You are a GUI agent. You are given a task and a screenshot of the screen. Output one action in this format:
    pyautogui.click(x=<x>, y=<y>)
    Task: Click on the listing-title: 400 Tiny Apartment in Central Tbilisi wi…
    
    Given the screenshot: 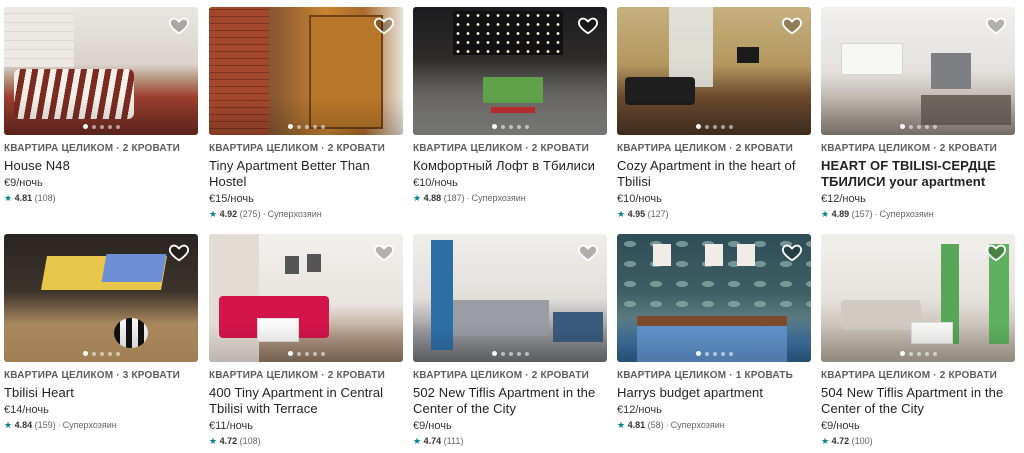 What is the action you would take?
    pyautogui.click(x=306, y=401)
    